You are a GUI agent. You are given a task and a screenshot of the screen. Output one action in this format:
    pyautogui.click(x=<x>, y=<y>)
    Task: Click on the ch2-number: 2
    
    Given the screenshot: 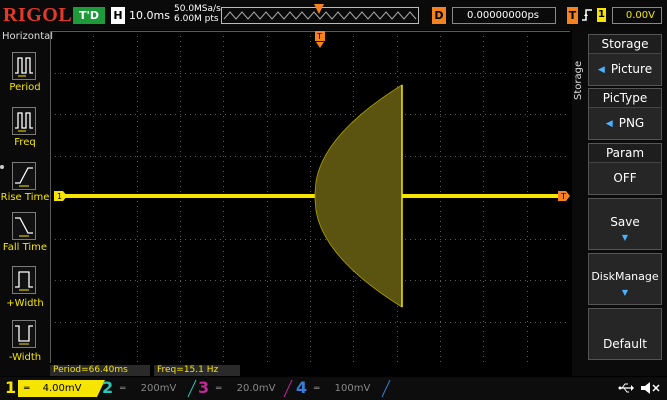 What is the action you would take?
    pyautogui.click(x=107, y=388)
    